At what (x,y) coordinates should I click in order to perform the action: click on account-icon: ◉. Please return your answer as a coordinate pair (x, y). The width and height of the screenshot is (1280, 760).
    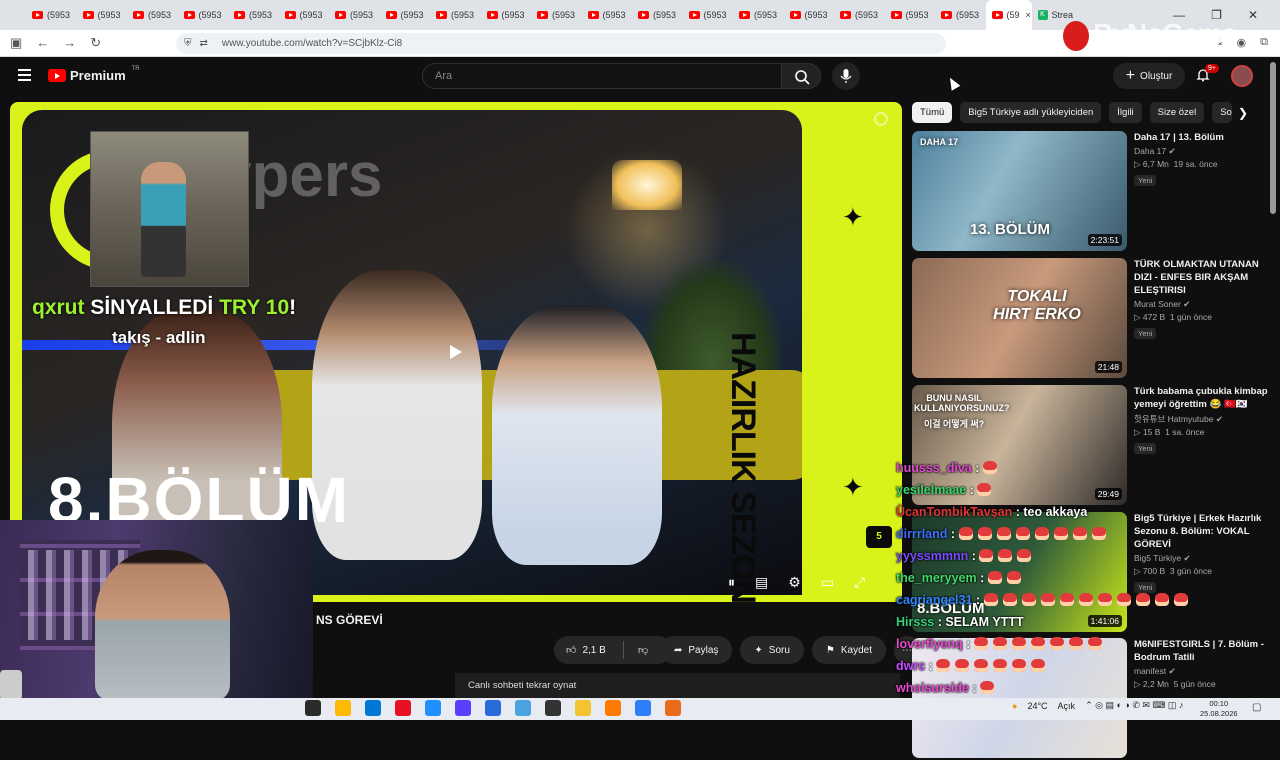
    Looking at the image, I should click on (1242, 42).